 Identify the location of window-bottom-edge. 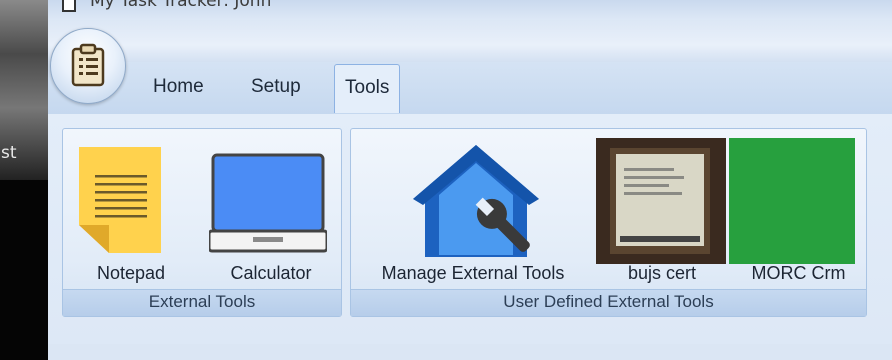
(470, 352).